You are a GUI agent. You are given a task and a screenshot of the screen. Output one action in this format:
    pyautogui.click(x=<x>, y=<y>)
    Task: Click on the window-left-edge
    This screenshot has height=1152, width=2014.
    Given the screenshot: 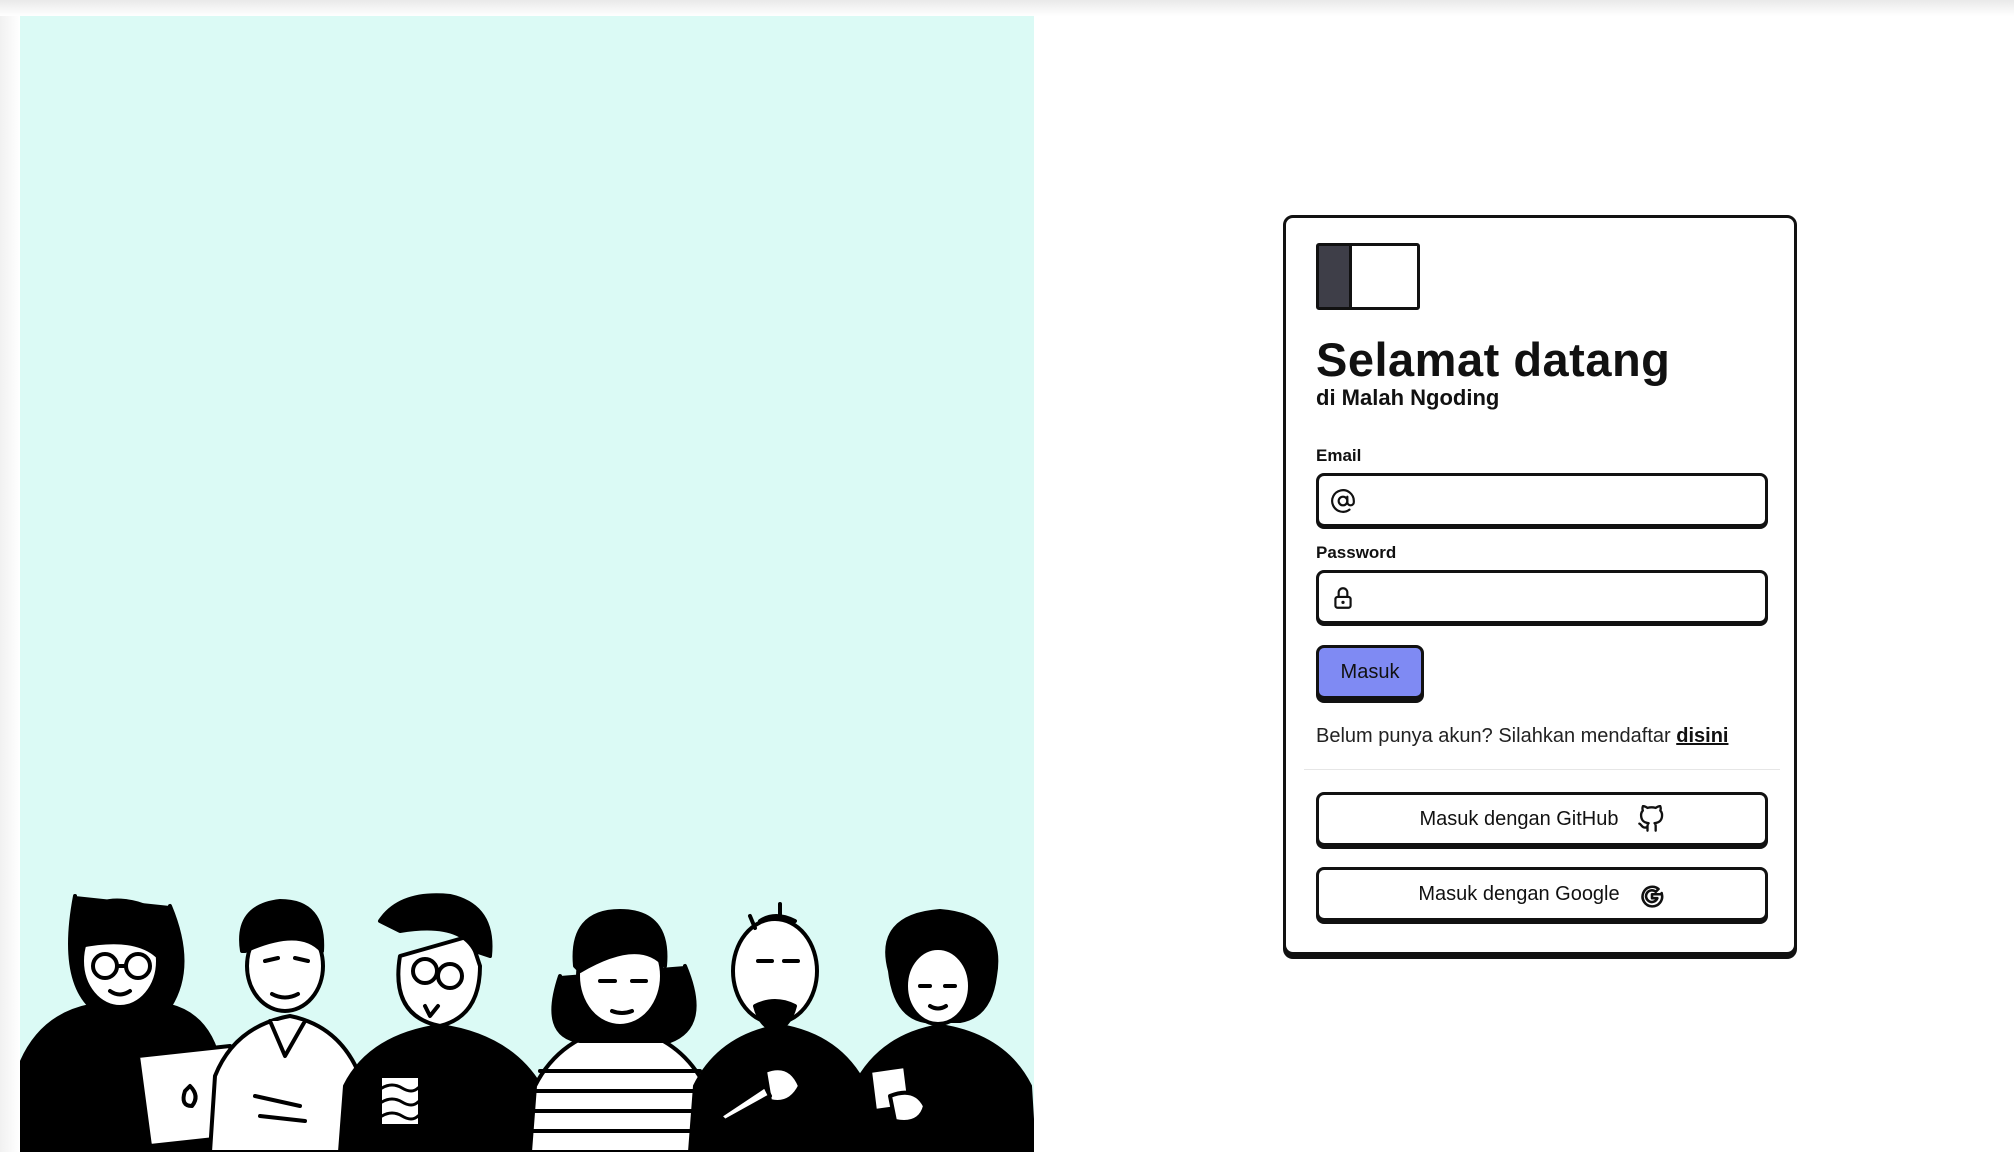 What is the action you would take?
    pyautogui.click(x=10, y=584)
    